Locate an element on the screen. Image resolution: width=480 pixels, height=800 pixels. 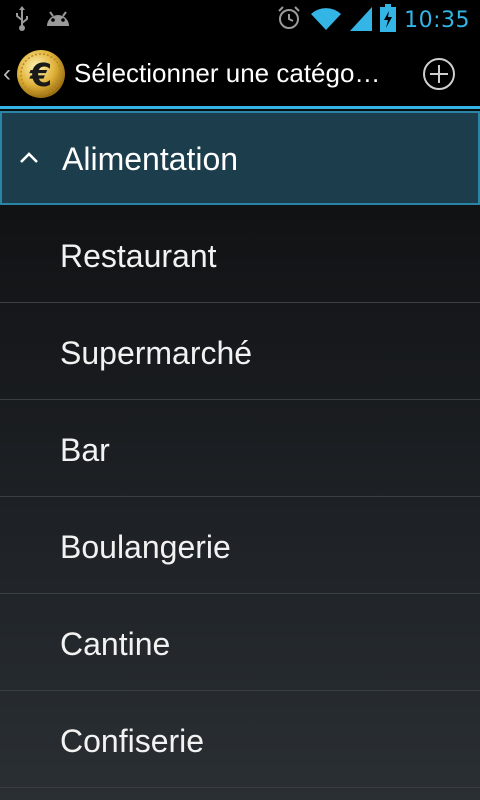
list-item-supermarche: Supermarché is located at coordinates (240, 352).